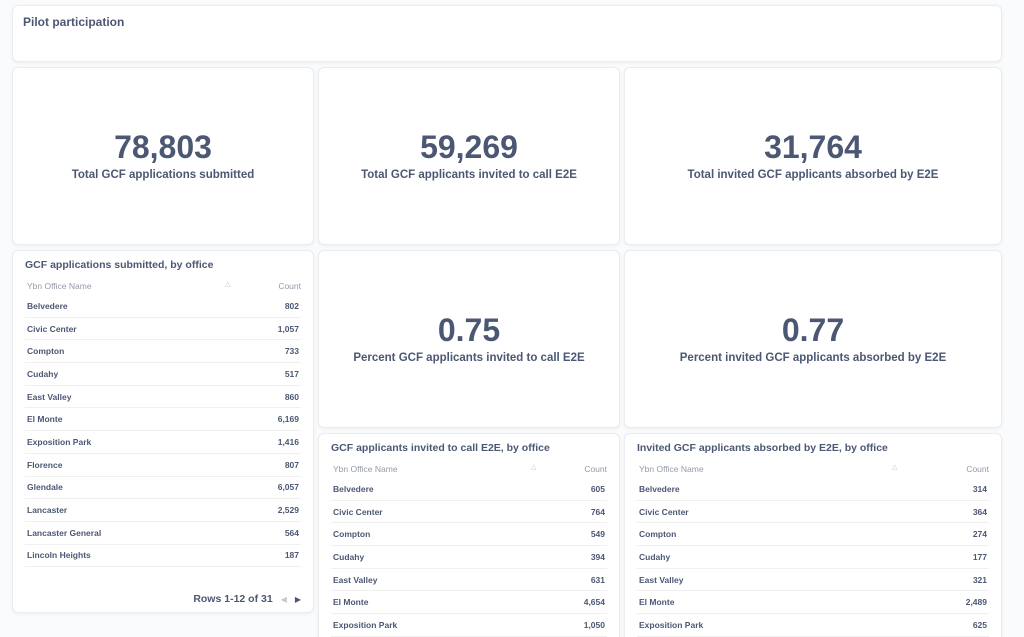 Image resolution: width=1024 pixels, height=637 pixels. I want to click on table-row: Belvedere 314, so click(813, 489).